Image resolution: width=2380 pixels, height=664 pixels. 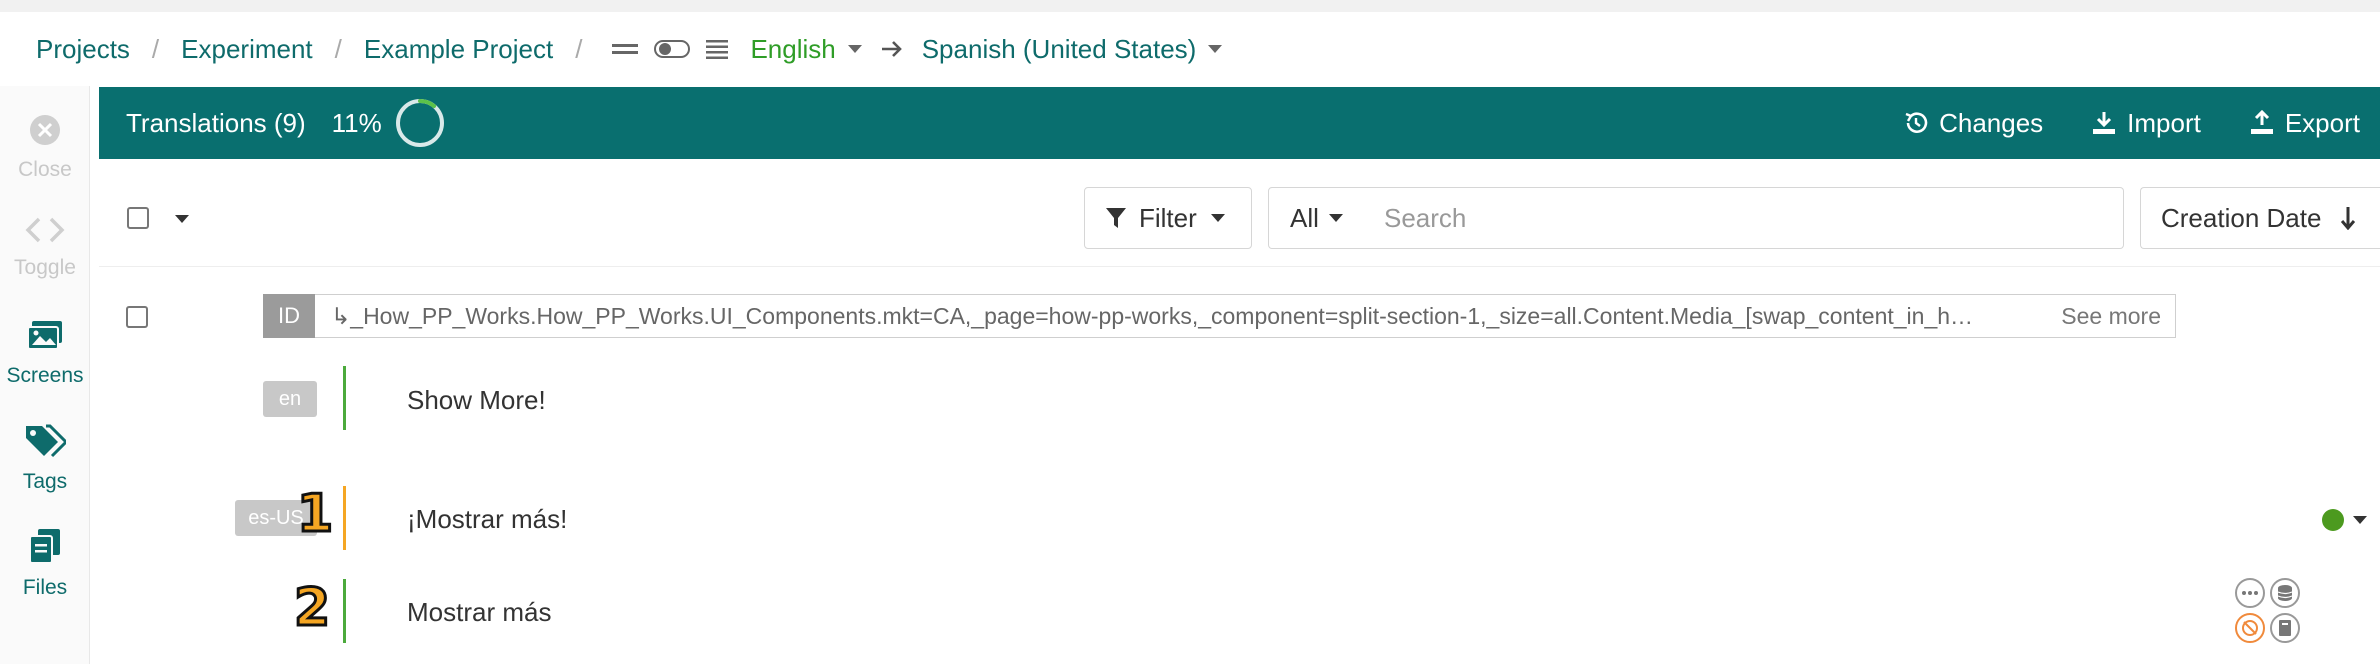 What do you see at coordinates (625, 49) in the screenshot?
I see `layout-lines-icon` at bounding box center [625, 49].